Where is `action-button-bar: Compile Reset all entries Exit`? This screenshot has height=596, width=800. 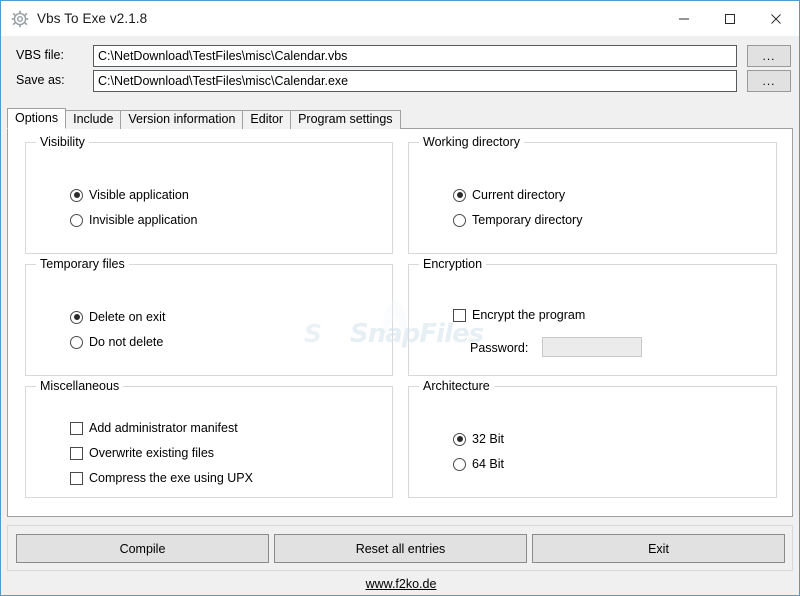
action-button-bar: Compile Reset all entries Exit is located at coordinates (400, 548).